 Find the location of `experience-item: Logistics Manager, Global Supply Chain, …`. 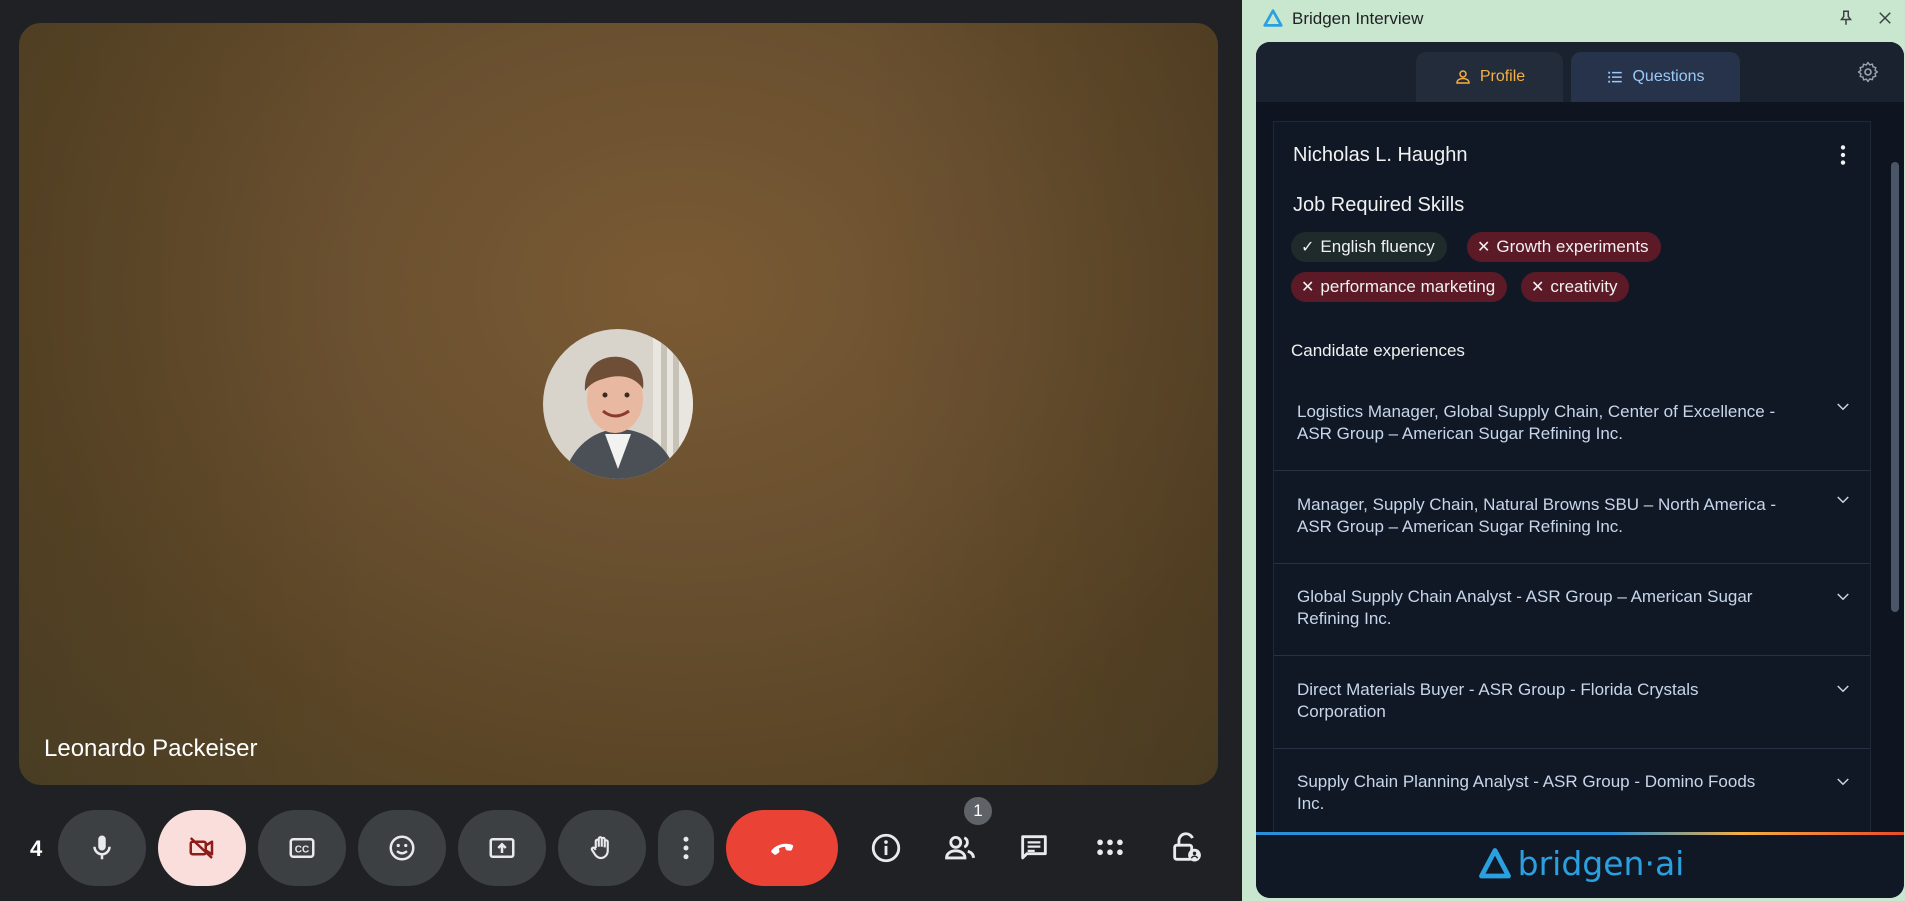

experience-item: Logistics Manager, Global Supply Chain, … is located at coordinates (1572, 424).